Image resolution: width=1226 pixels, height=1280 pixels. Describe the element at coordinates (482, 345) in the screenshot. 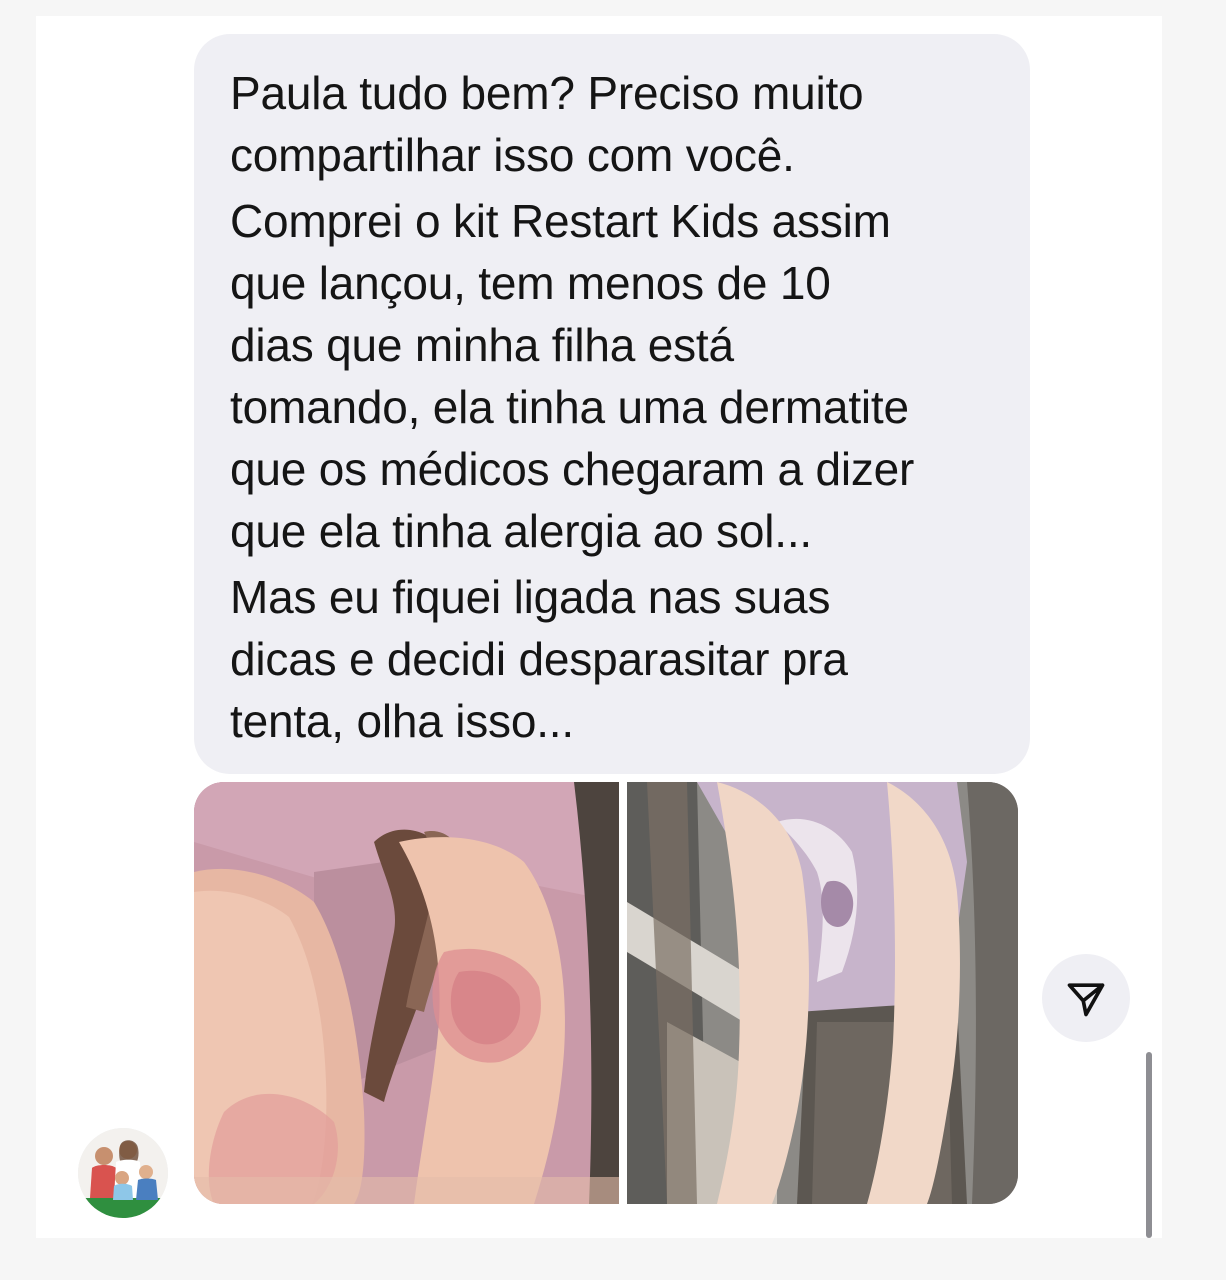

I see `message-line: dias que minha filha está` at that location.